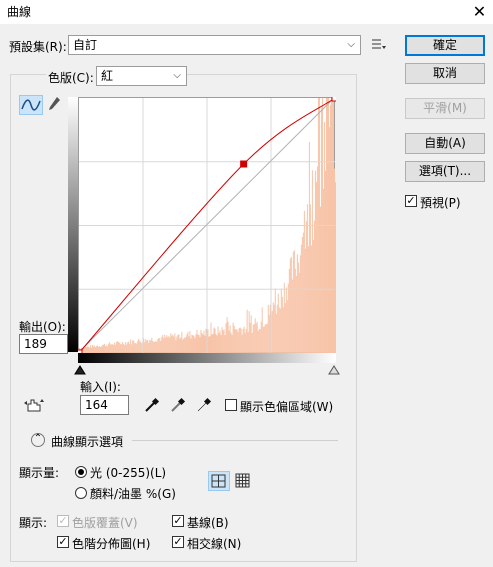 The height and width of the screenshot is (567, 493). What do you see at coordinates (54, 104) in the screenshot?
I see `pencil-icon` at bounding box center [54, 104].